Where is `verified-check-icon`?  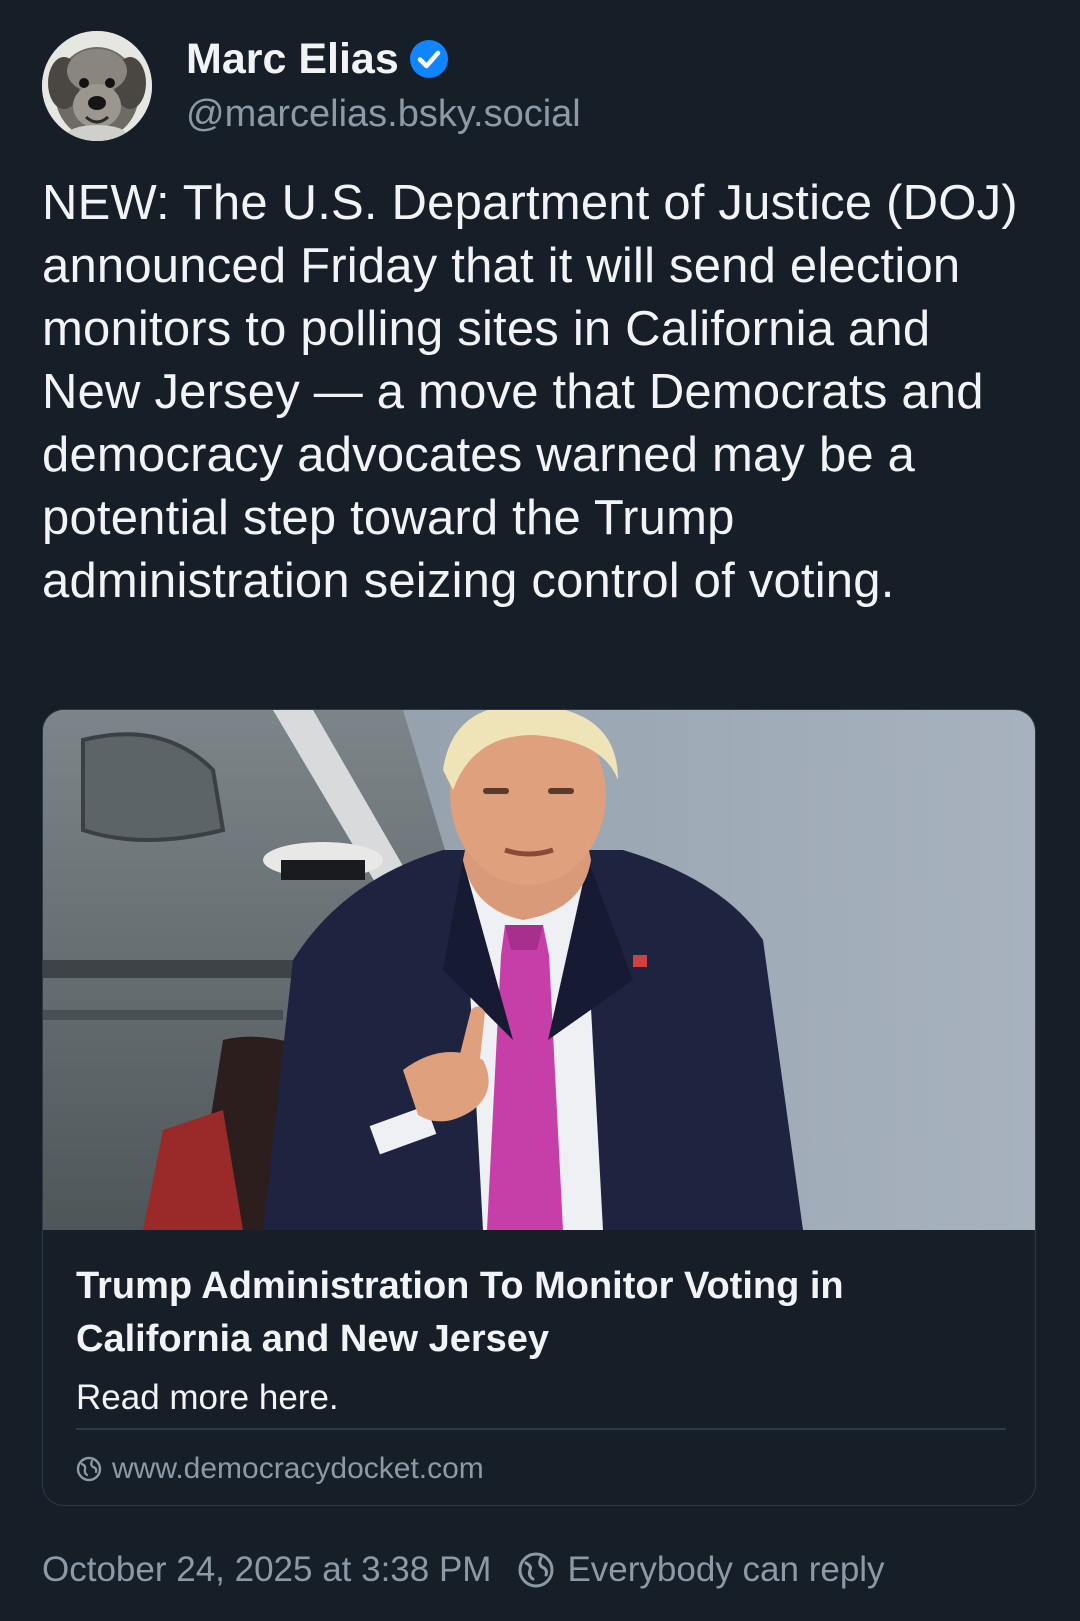 verified-check-icon is located at coordinates (429, 59).